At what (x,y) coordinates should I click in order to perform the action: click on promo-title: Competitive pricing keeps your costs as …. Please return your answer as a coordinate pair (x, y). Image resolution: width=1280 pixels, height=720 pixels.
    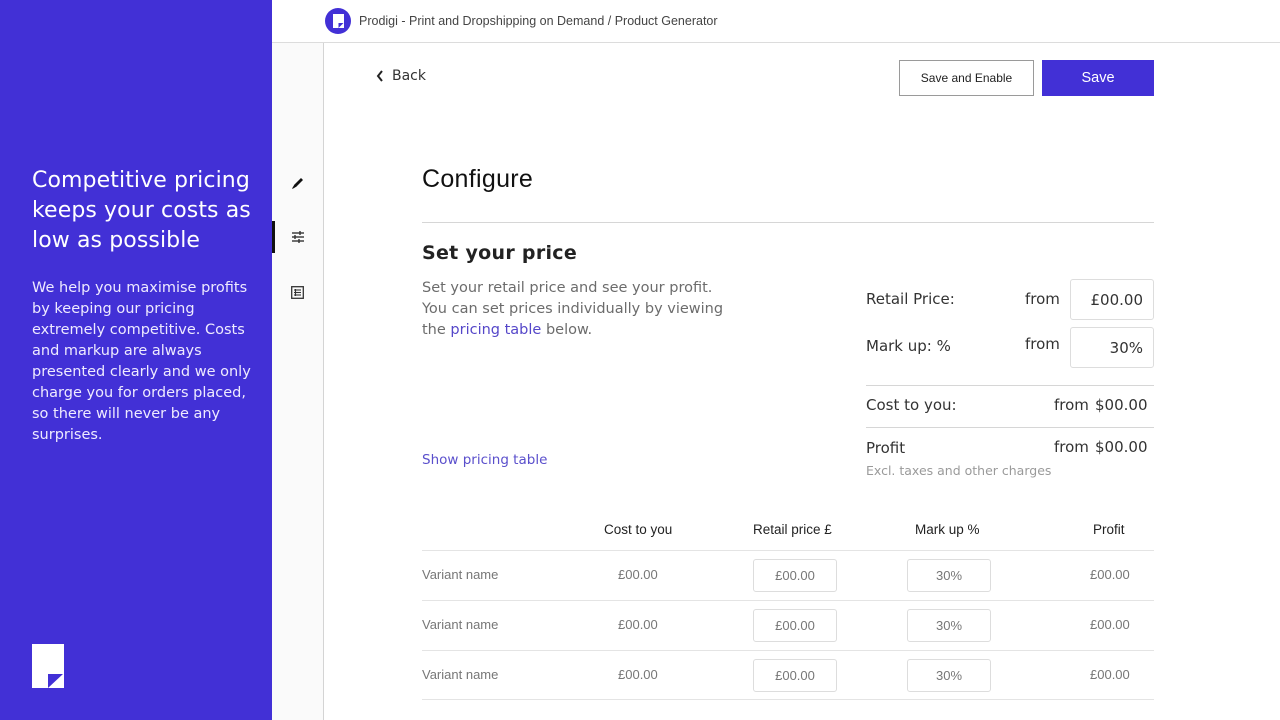
    Looking at the image, I should click on (141, 210).